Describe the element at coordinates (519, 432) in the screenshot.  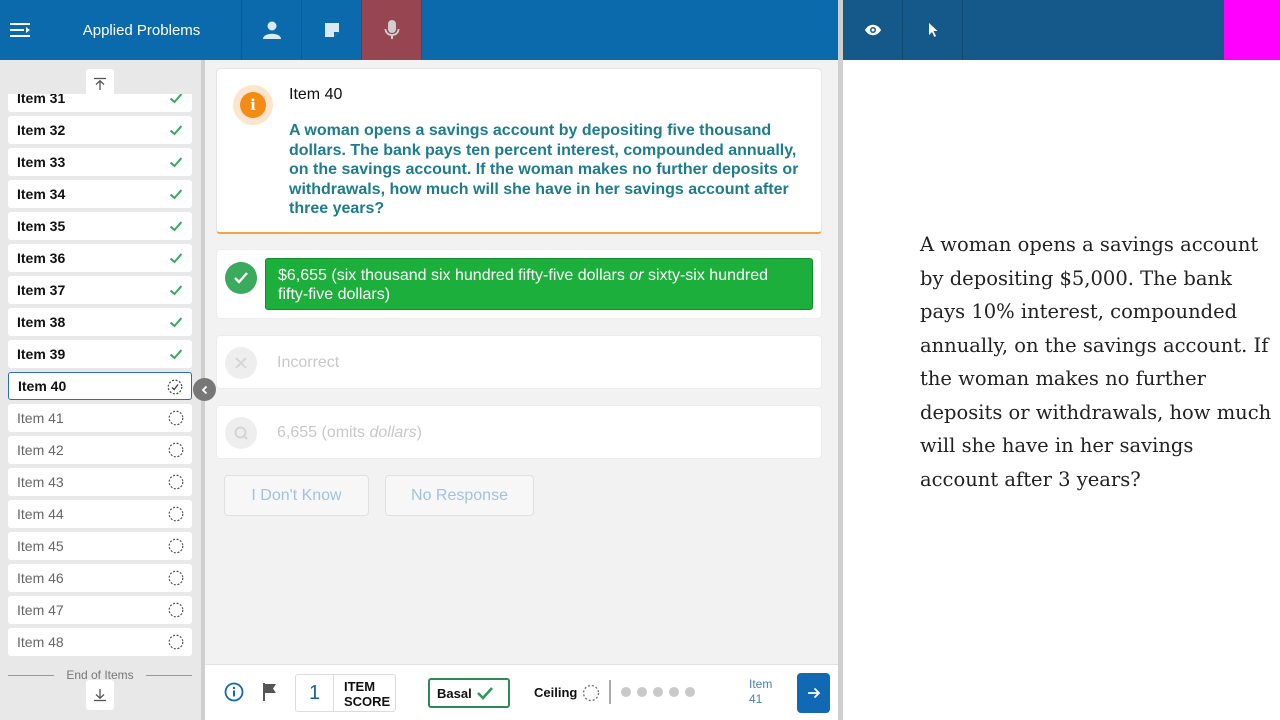
I see `answer-query: 6,655 (omits dollars)` at that location.